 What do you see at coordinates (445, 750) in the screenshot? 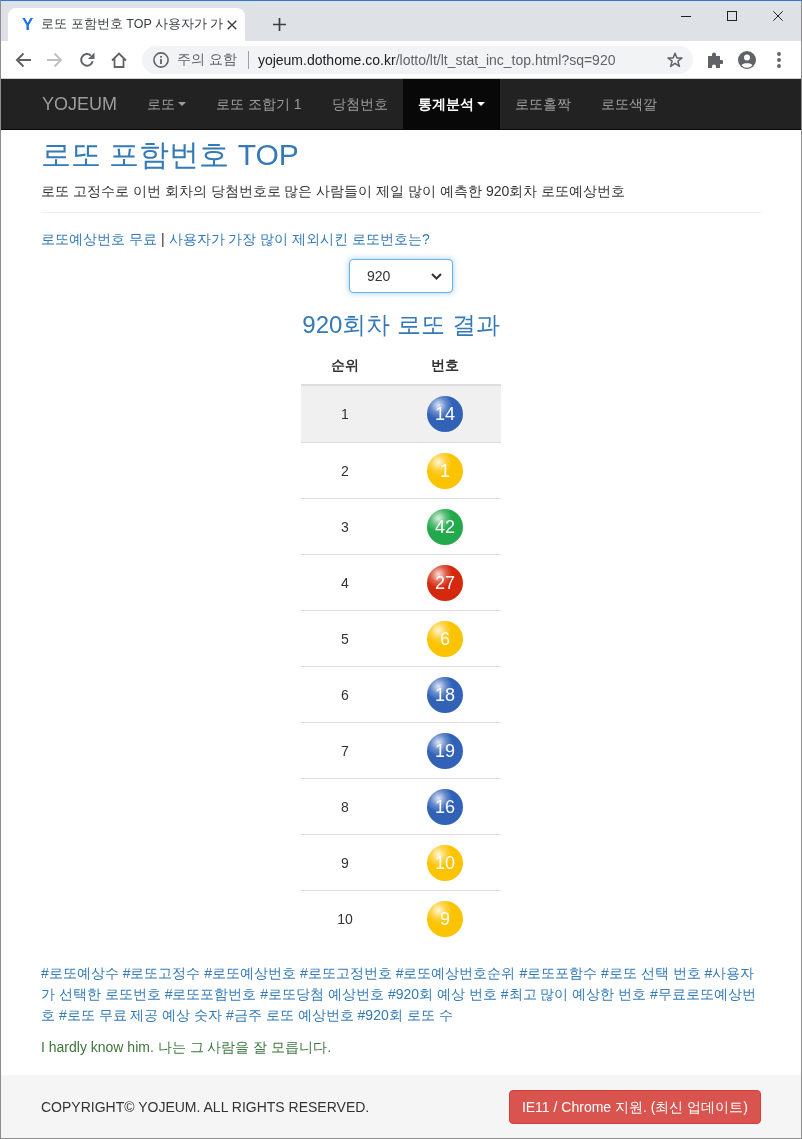
I see `lotto-ball: 19` at bounding box center [445, 750].